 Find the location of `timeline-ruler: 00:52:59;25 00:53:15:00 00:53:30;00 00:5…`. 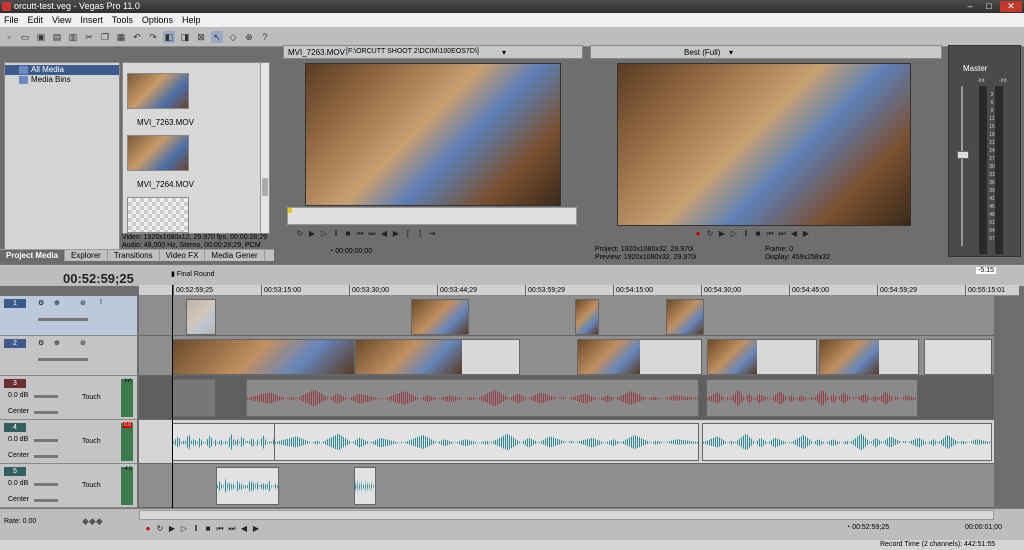

timeline-ruler: 00:52:59;25 00:53:15:00 00:53:30;00 00:5… is located at coordinates (579, 290).